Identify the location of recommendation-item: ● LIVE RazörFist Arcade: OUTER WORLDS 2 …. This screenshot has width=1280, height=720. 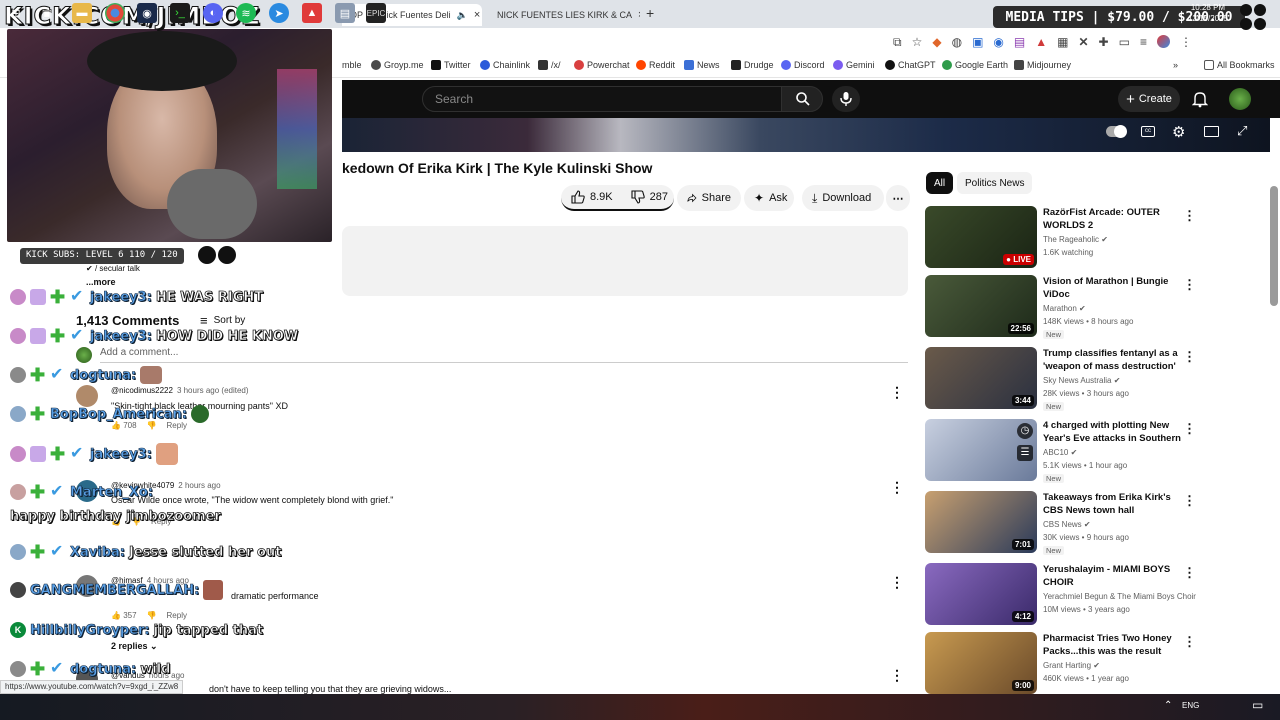
(1065, 238).